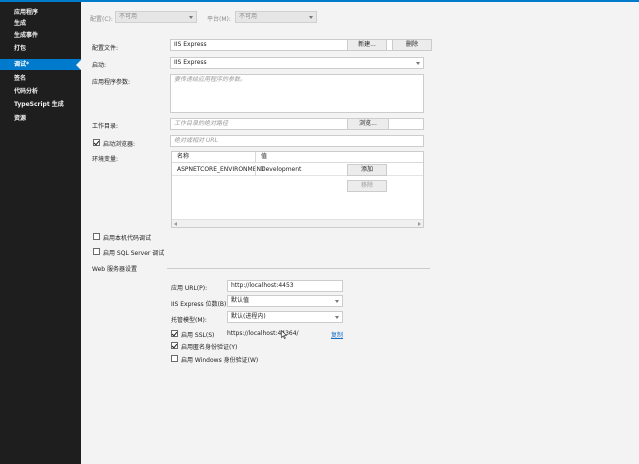 This screenshot has width=639, height=464. I want to click on anonymous-auth-label: 启用匿名身份验证(Y), so click(209, 347).